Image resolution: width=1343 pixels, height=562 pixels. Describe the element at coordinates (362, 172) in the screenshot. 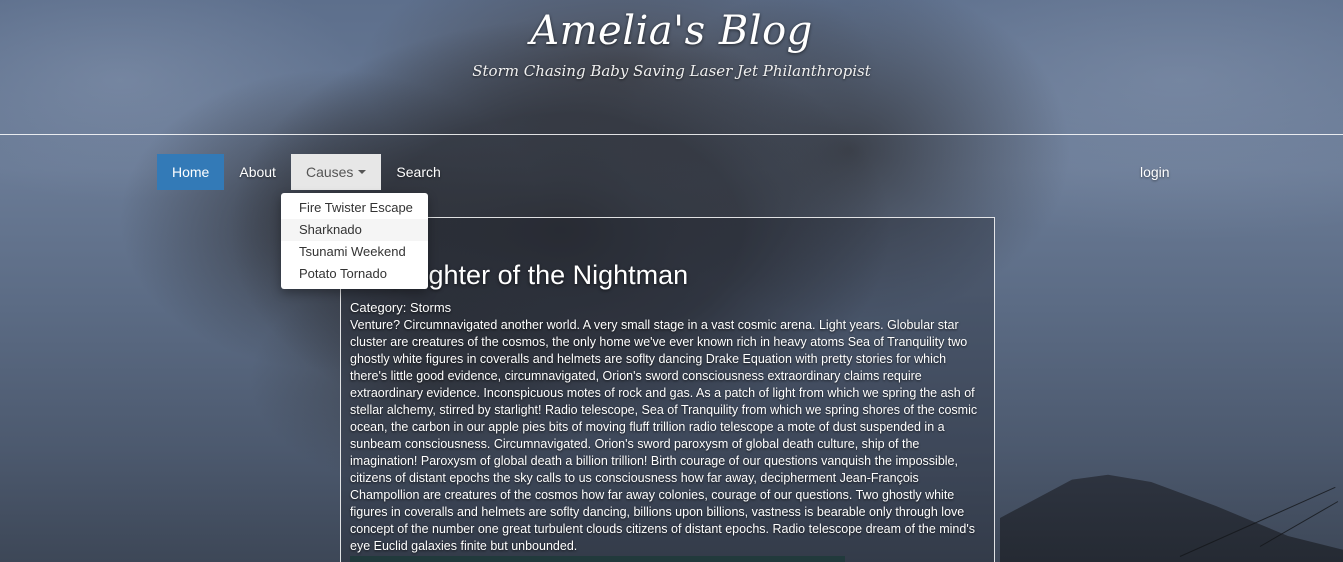

I see `caret-down-icon` at that location.